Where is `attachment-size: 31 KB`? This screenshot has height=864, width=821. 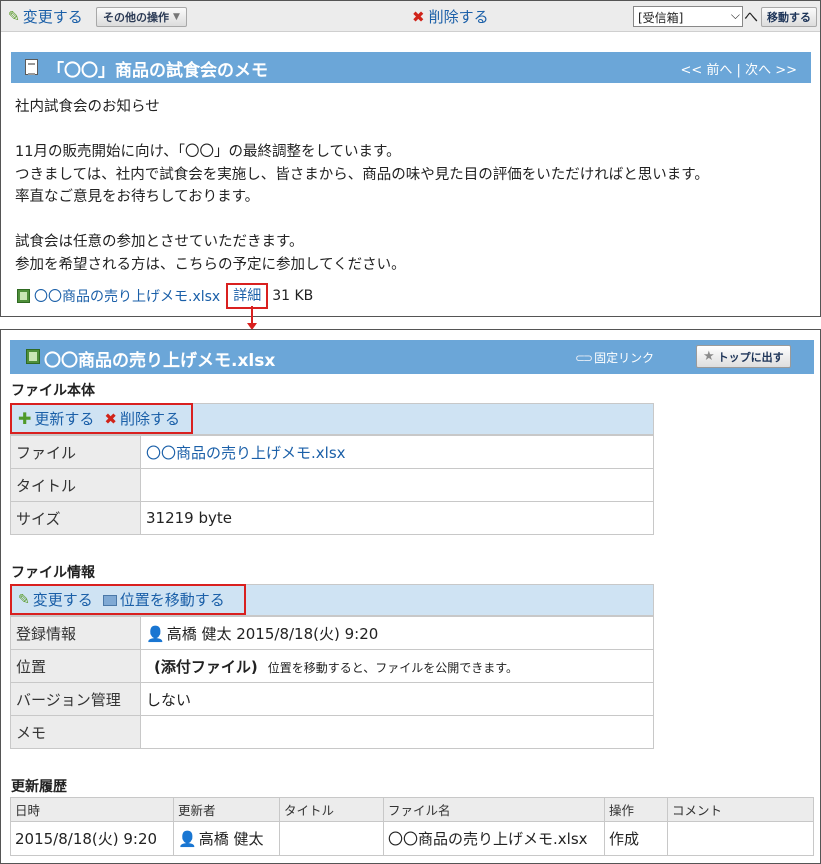
attachment-size: 31 KB is located at coordinates (293, 296).